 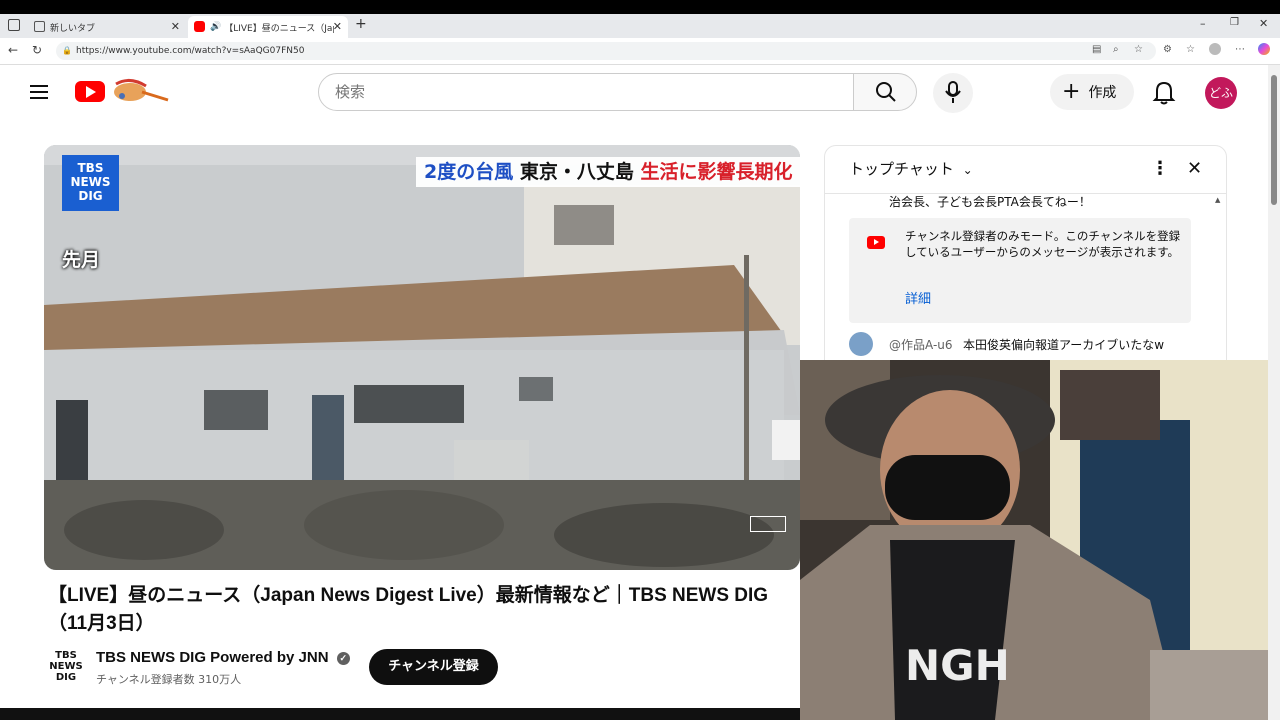 What do you see at coordinates (967, 170) in the screenshot?
I see `chevron-down-icon: ⌄` at bounding box center [967, 170].